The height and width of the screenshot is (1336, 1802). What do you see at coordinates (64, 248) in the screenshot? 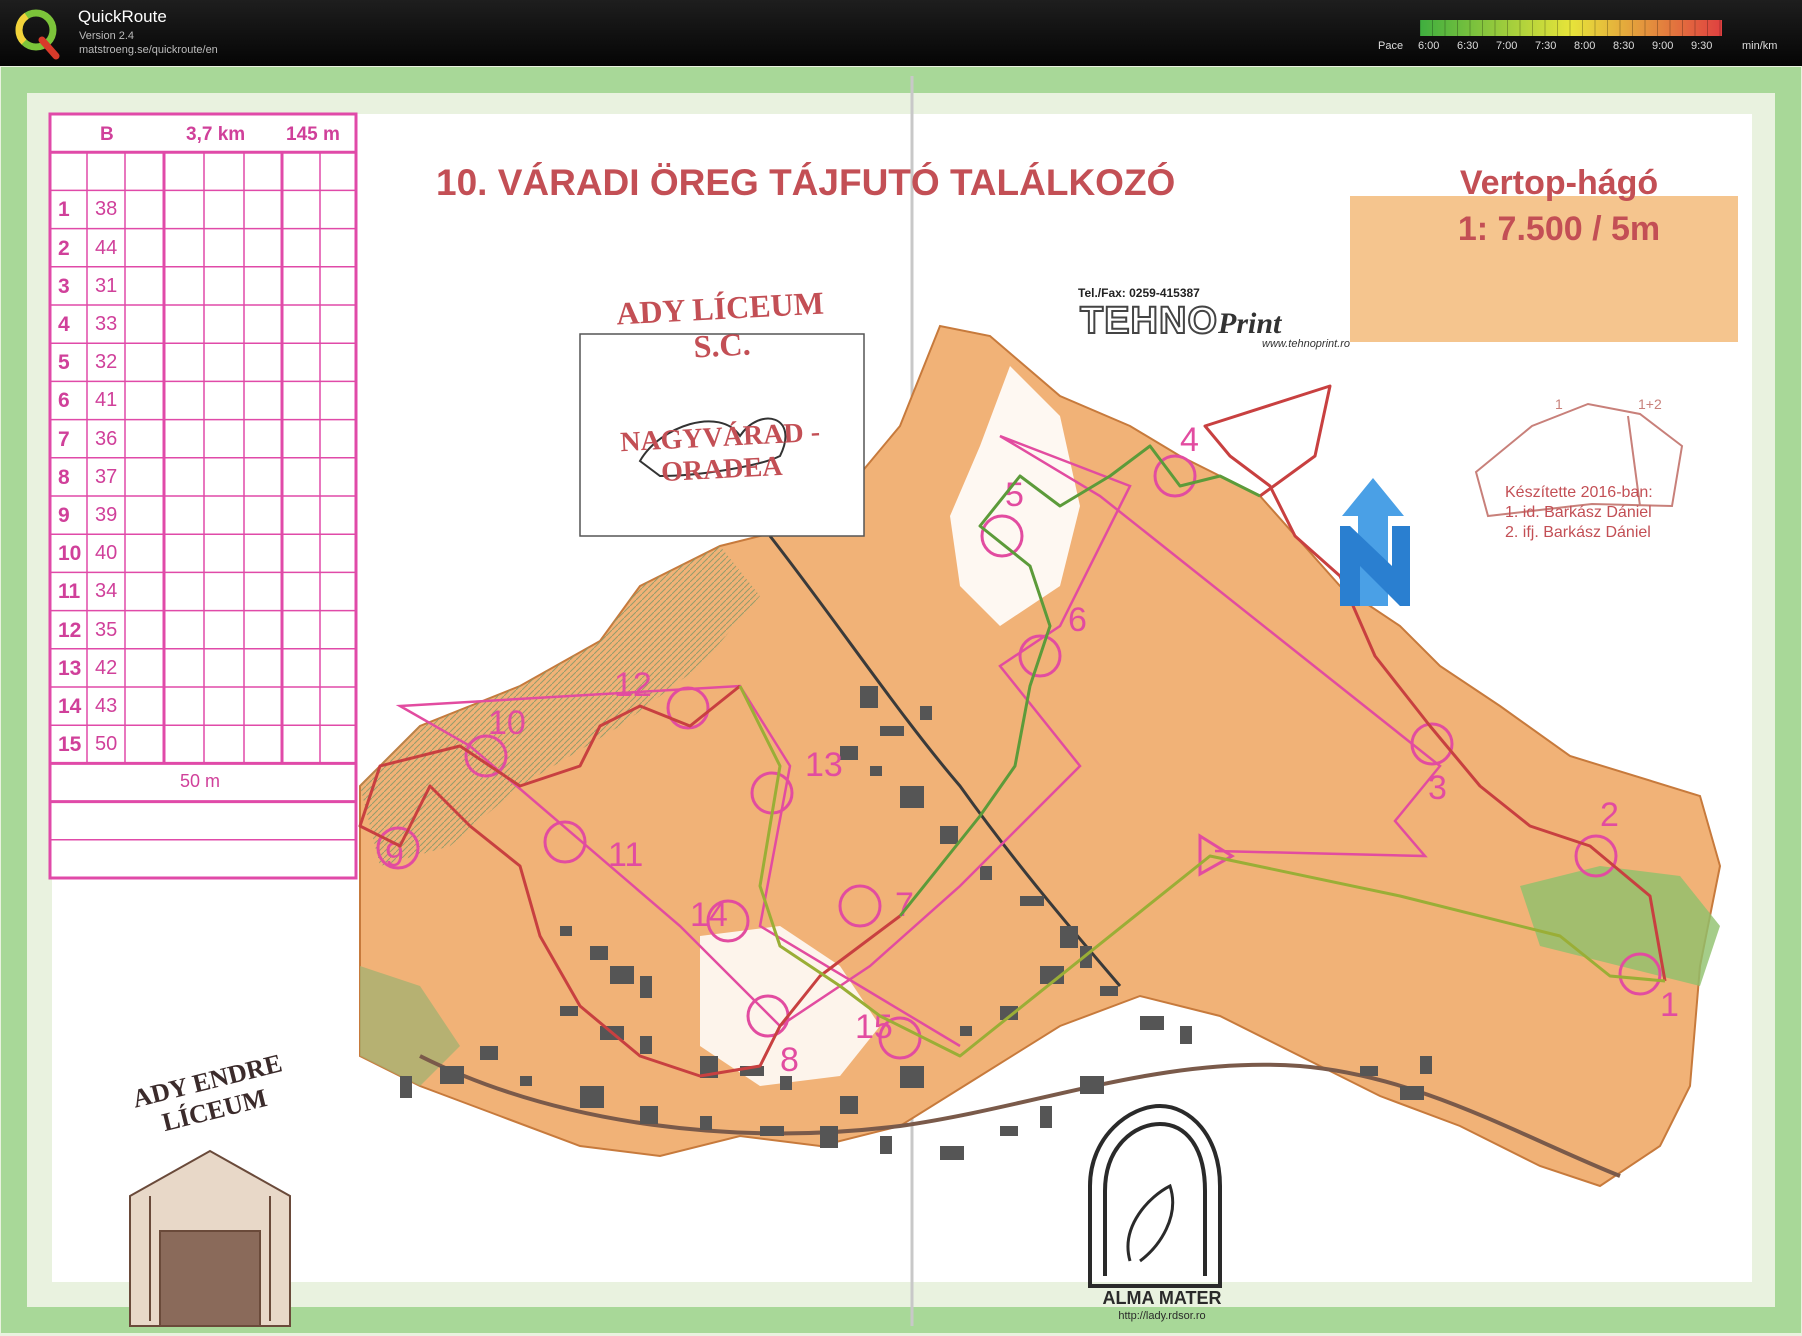
I see `control-row-number: 2` at bounding box center [64, 248].